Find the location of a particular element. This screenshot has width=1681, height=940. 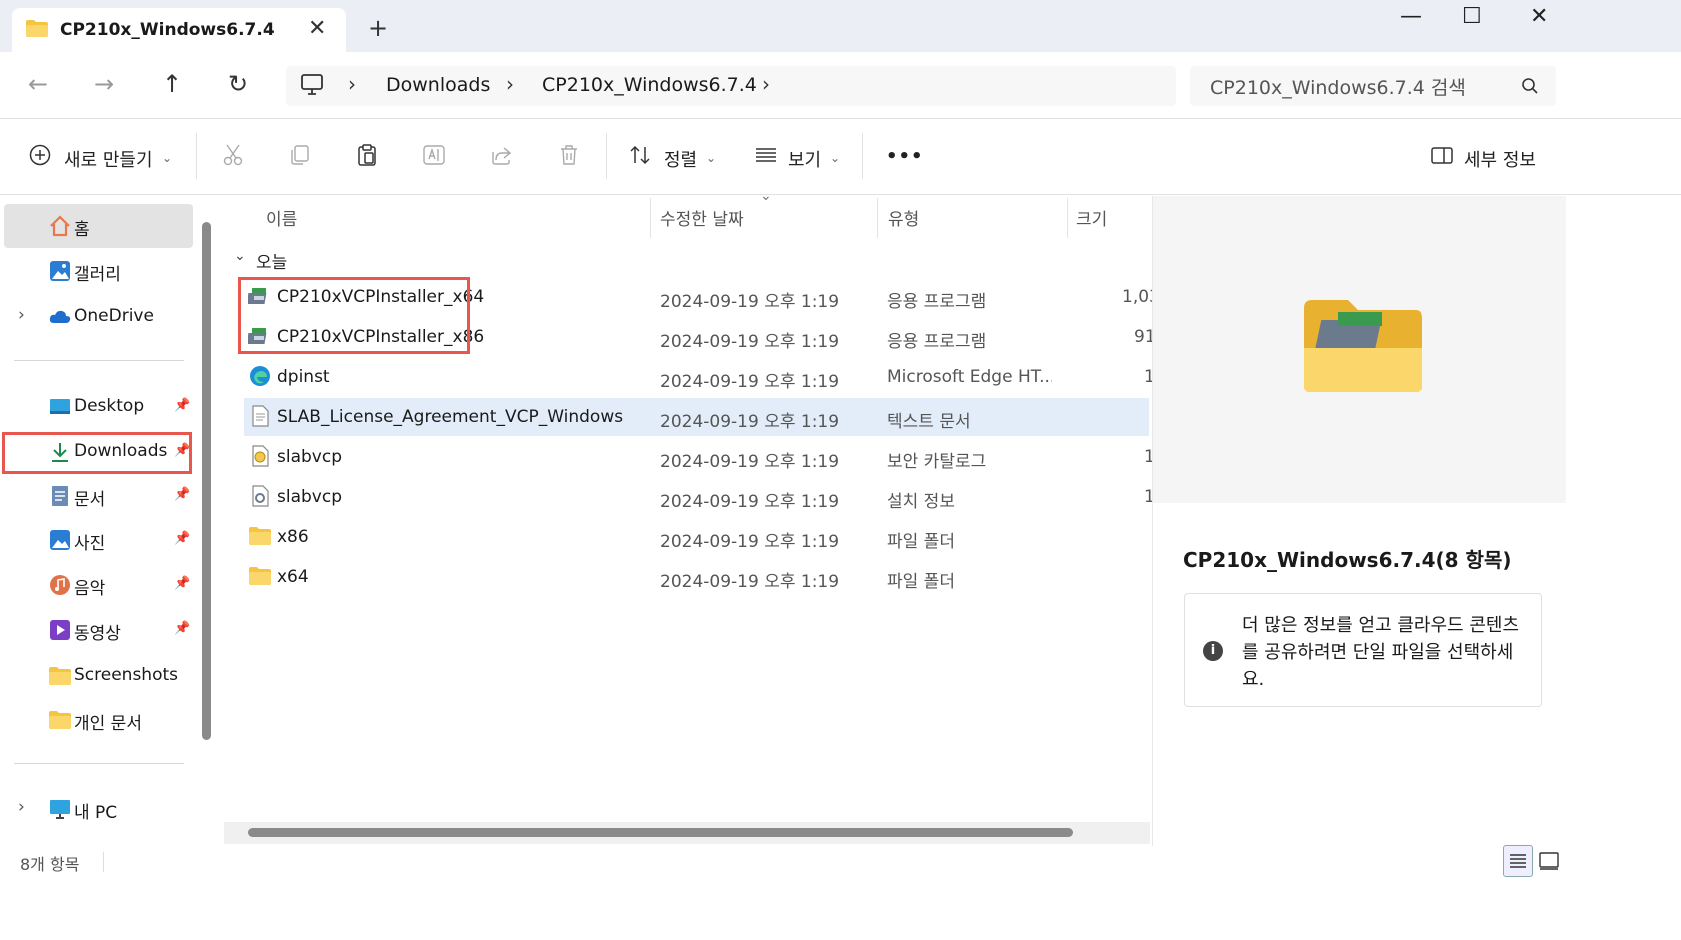

breadcrumb-downloads: Downloads is located at coordinates (438, 85).